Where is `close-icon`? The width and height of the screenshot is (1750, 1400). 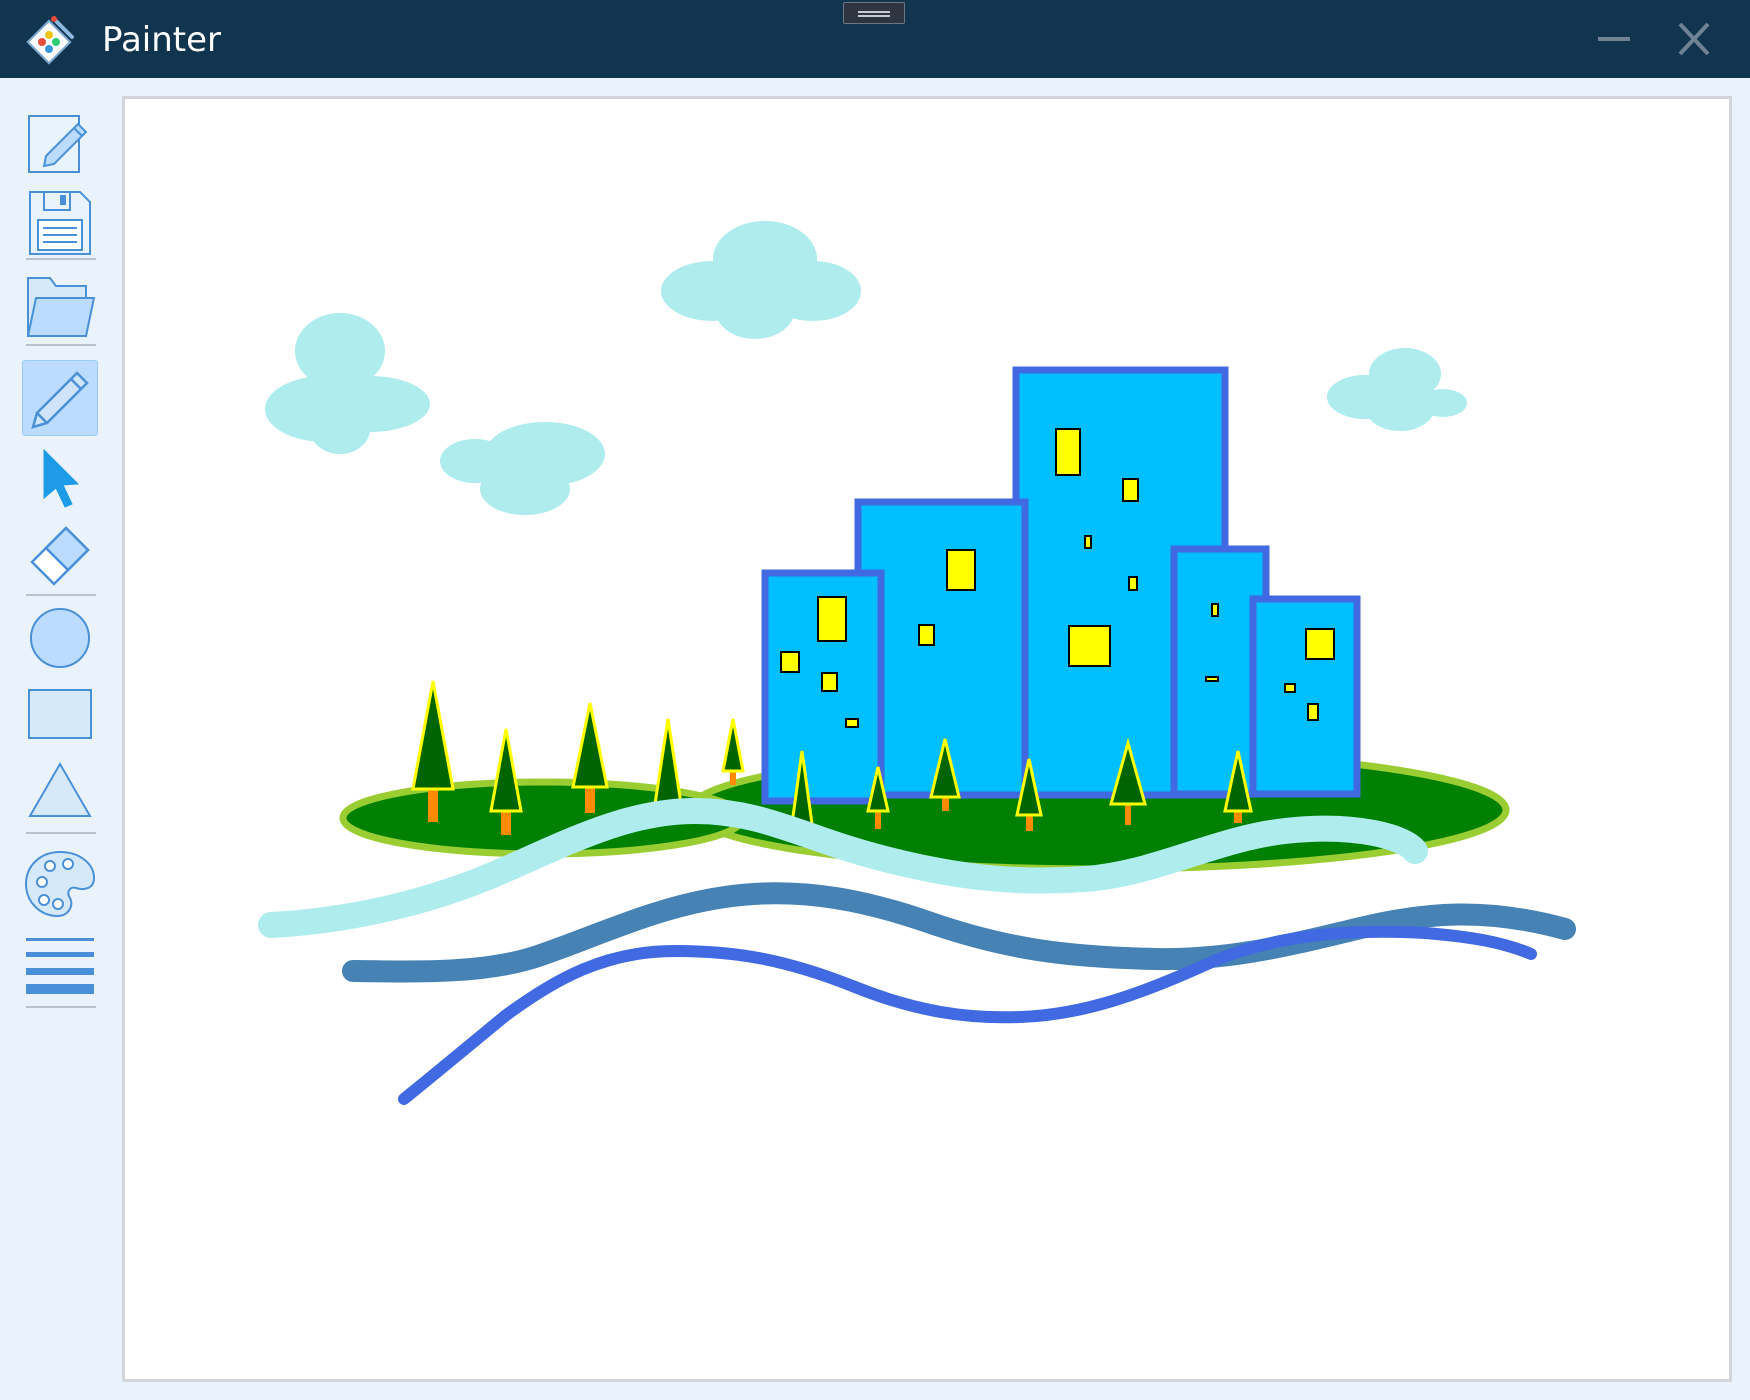 close-icon is located at coordinates (1694, 39).